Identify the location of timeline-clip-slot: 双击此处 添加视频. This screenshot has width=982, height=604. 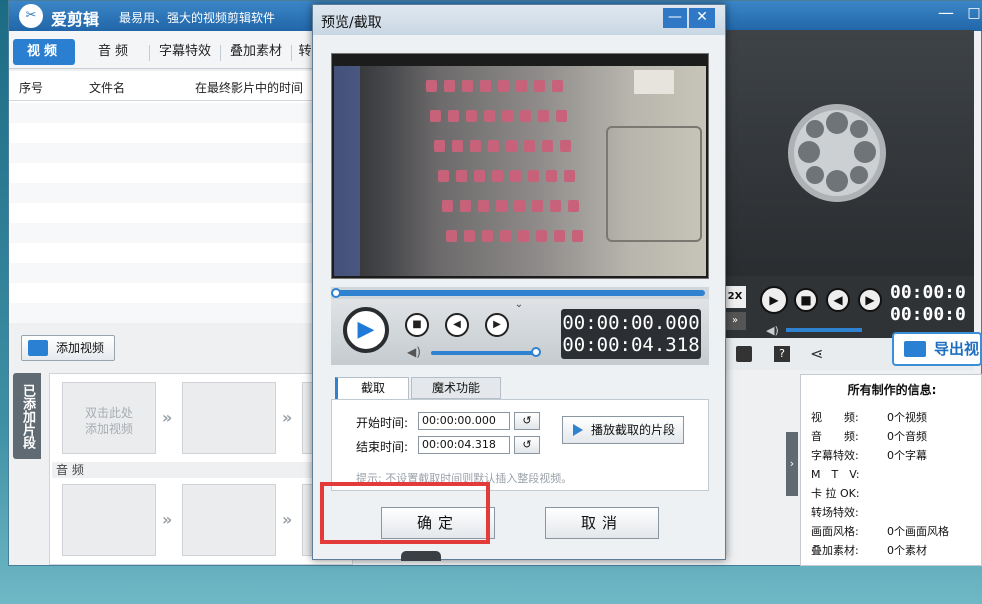
(109, 418).